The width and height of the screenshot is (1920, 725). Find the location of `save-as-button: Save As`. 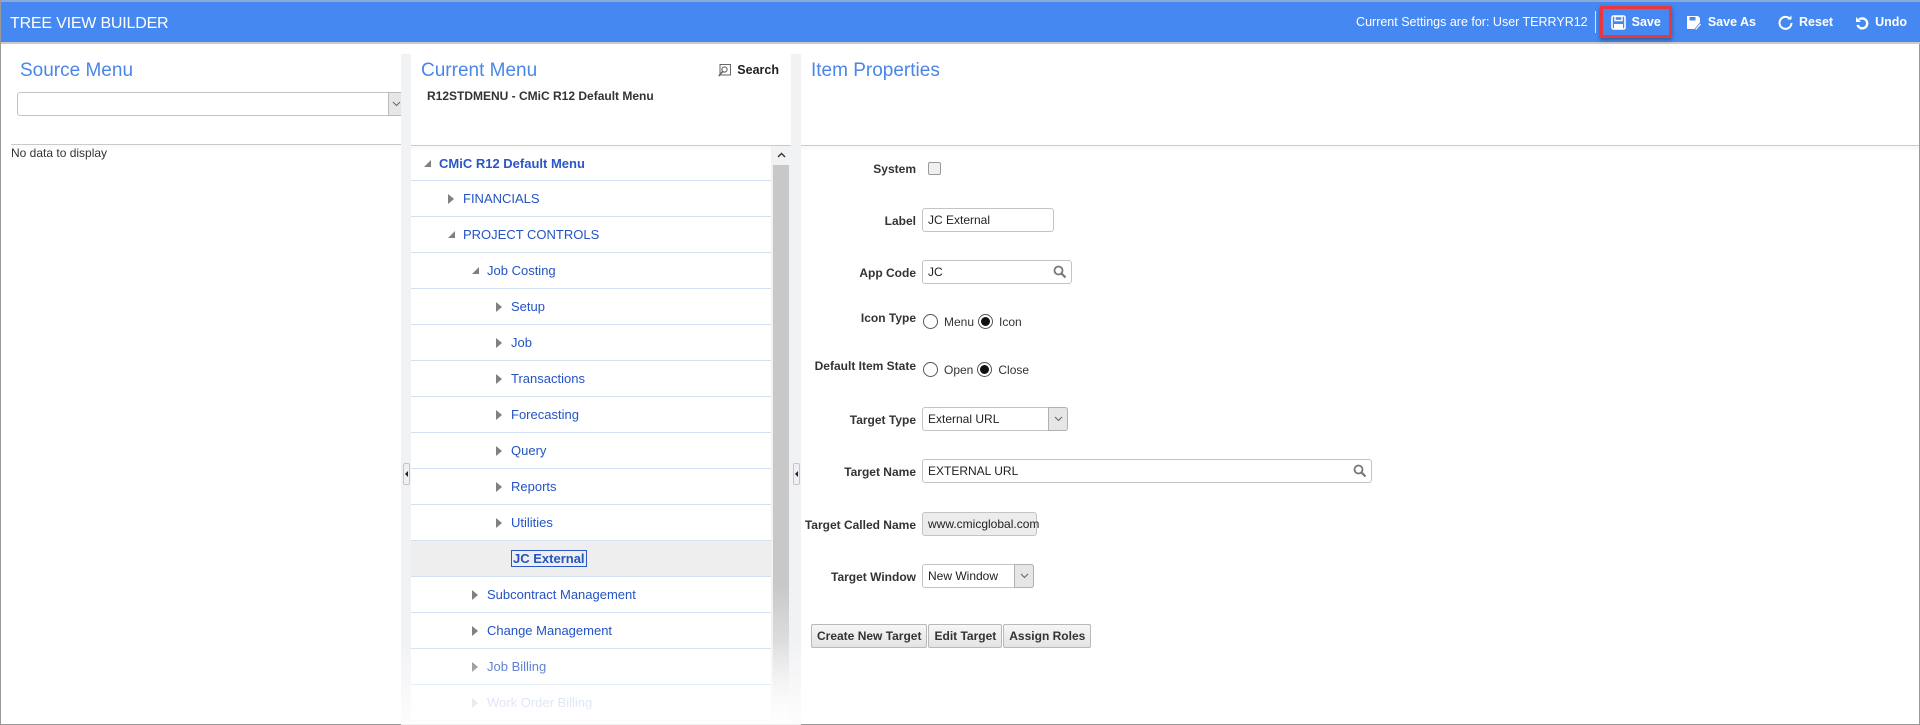

save-as-button: Save As is located at coordinates (1721, 22).